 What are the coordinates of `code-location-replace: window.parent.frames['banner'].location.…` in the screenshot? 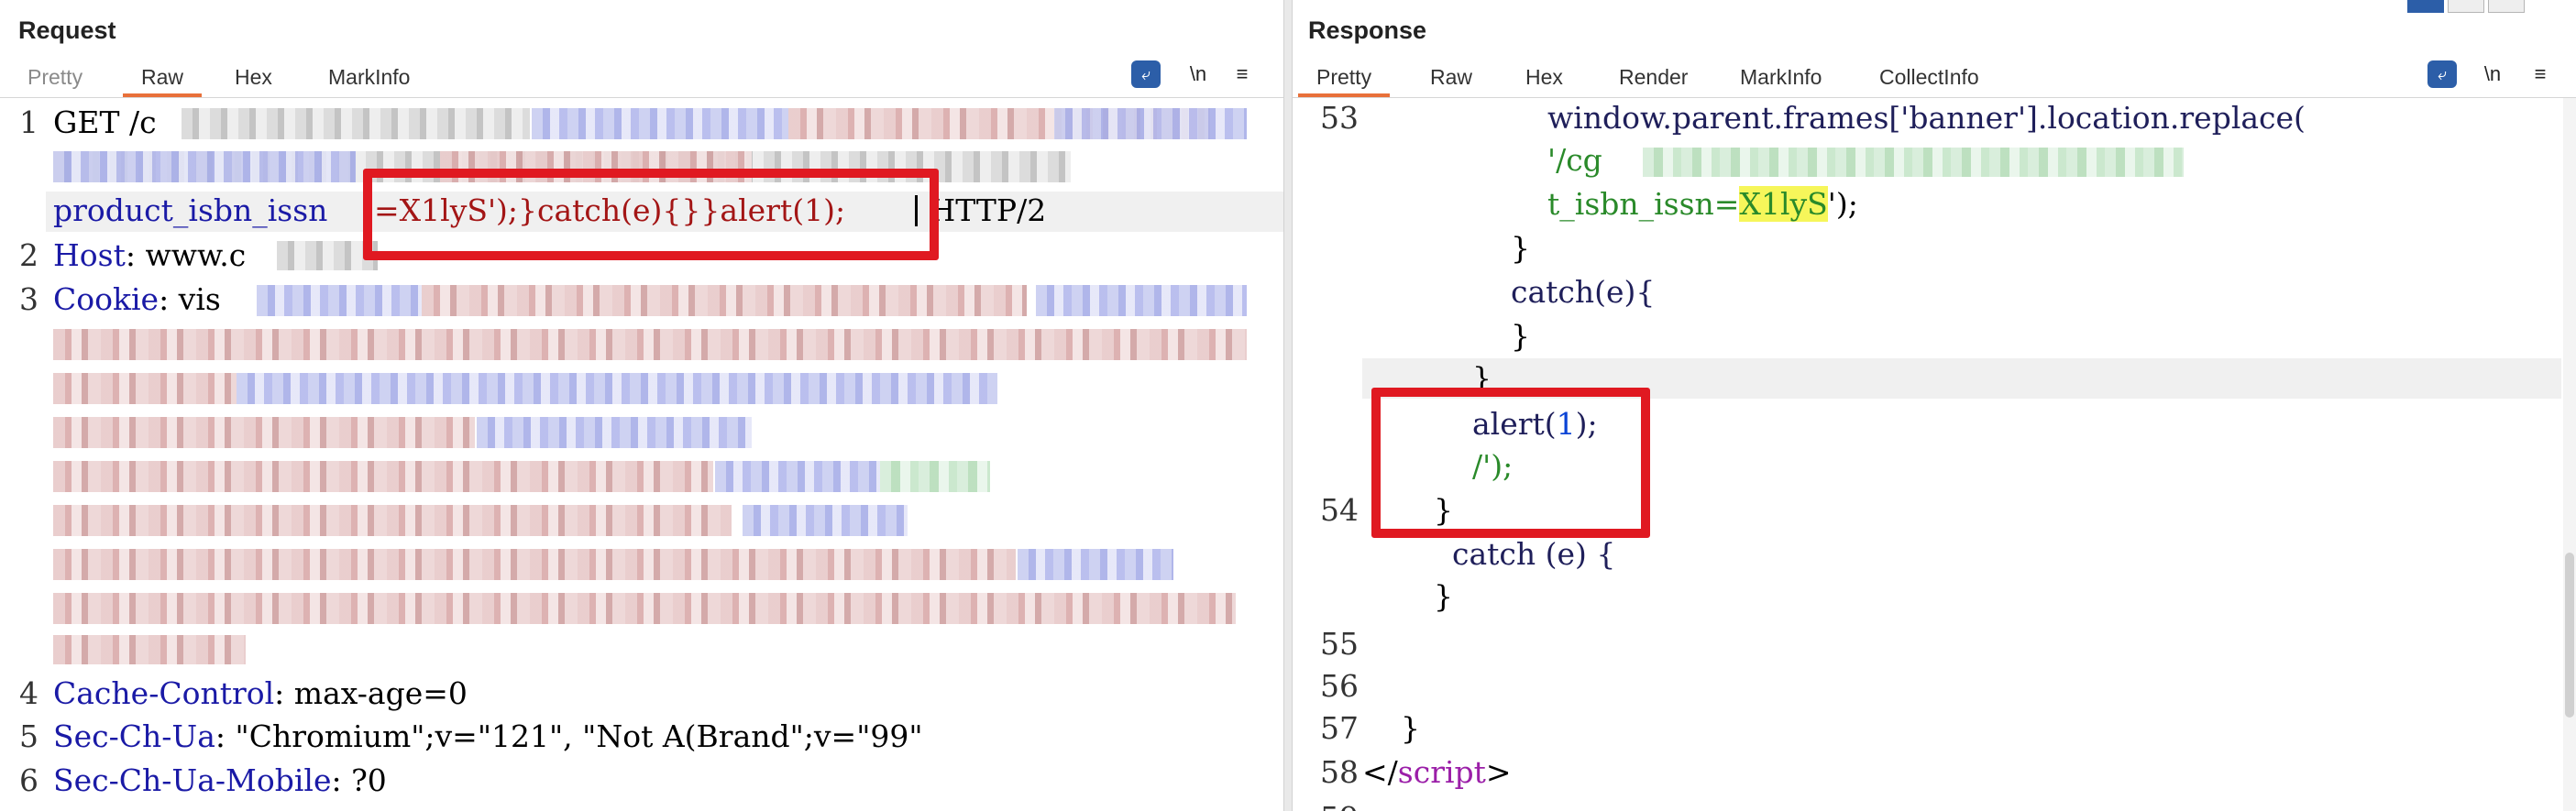 It's located at (1927, 118).